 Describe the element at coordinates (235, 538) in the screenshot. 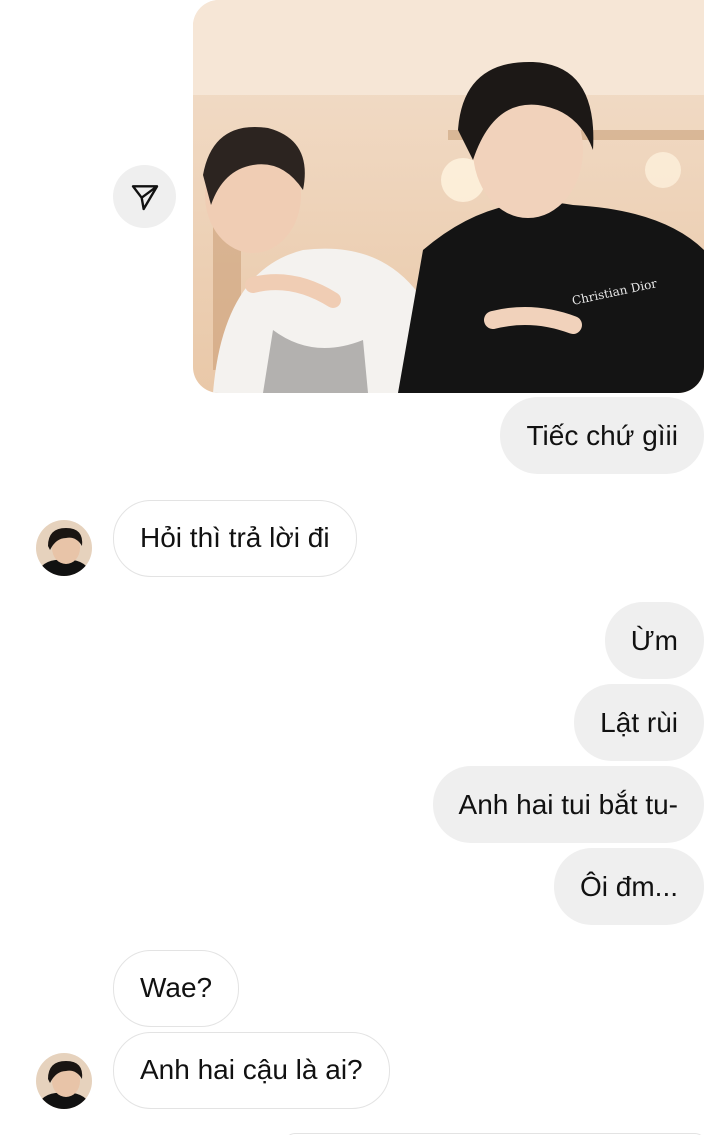

I see `incoming-message: Hỏi thì trả lời đi` at that location.